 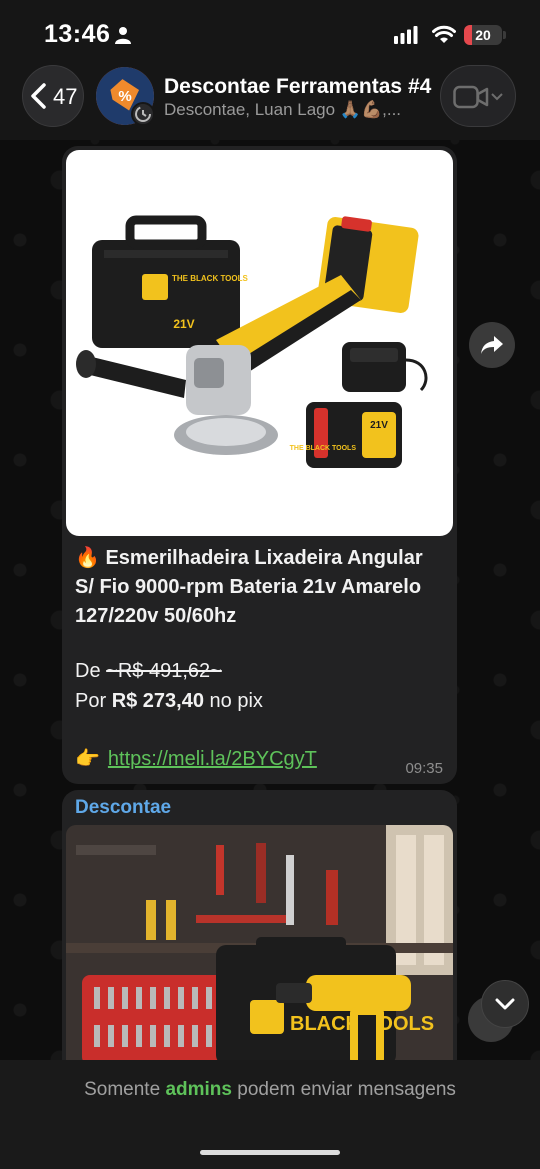 I want to click on status-time: 13:46, so click(x=77, y=34).